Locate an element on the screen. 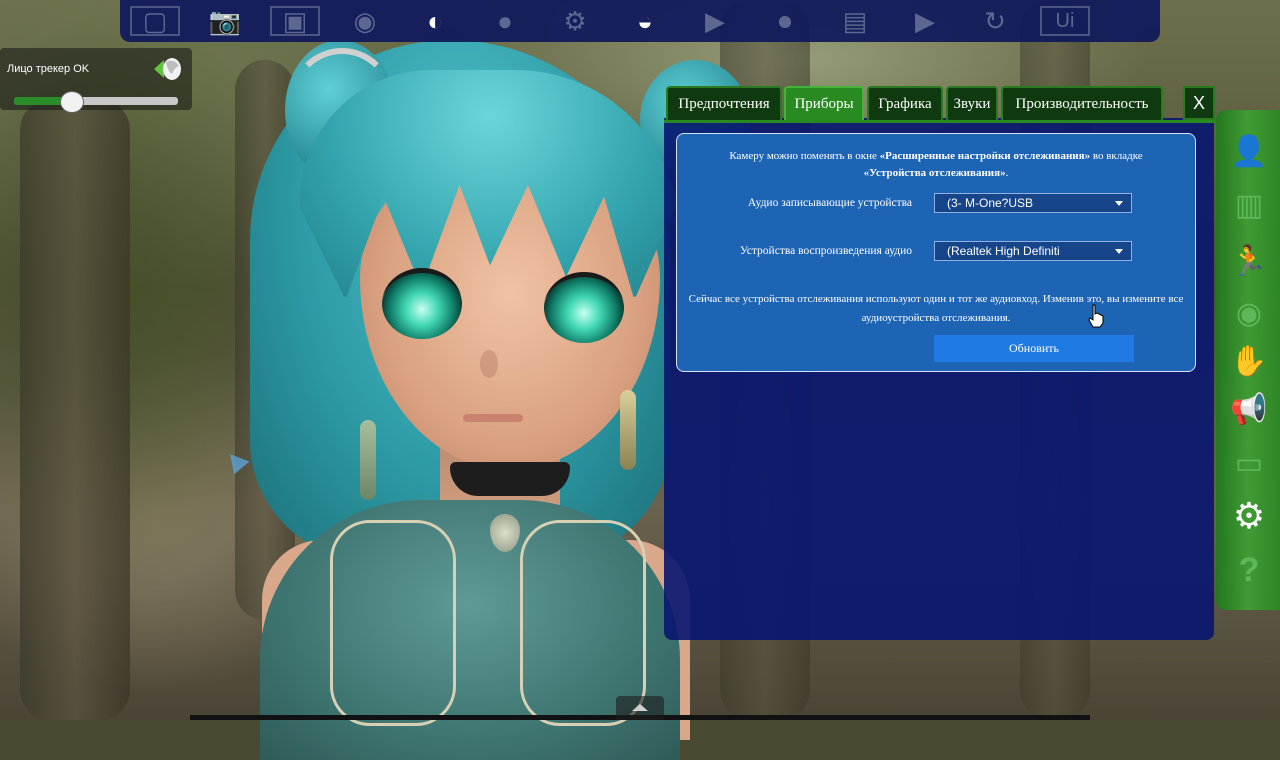 The width and height of the screenshot is (1280, 760). film-icon: ▤ is located at coordinates (855, 21).